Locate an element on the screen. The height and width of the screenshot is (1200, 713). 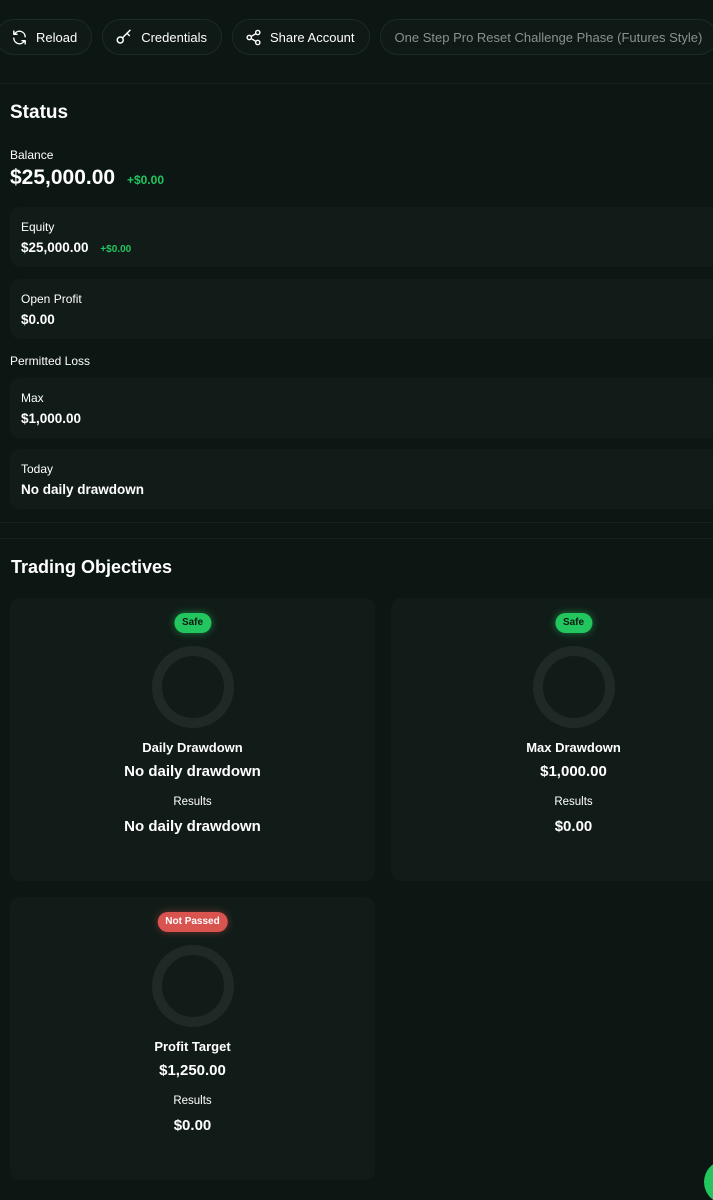
balance-value: $25,000.00 is located at coordinates (63, 177).